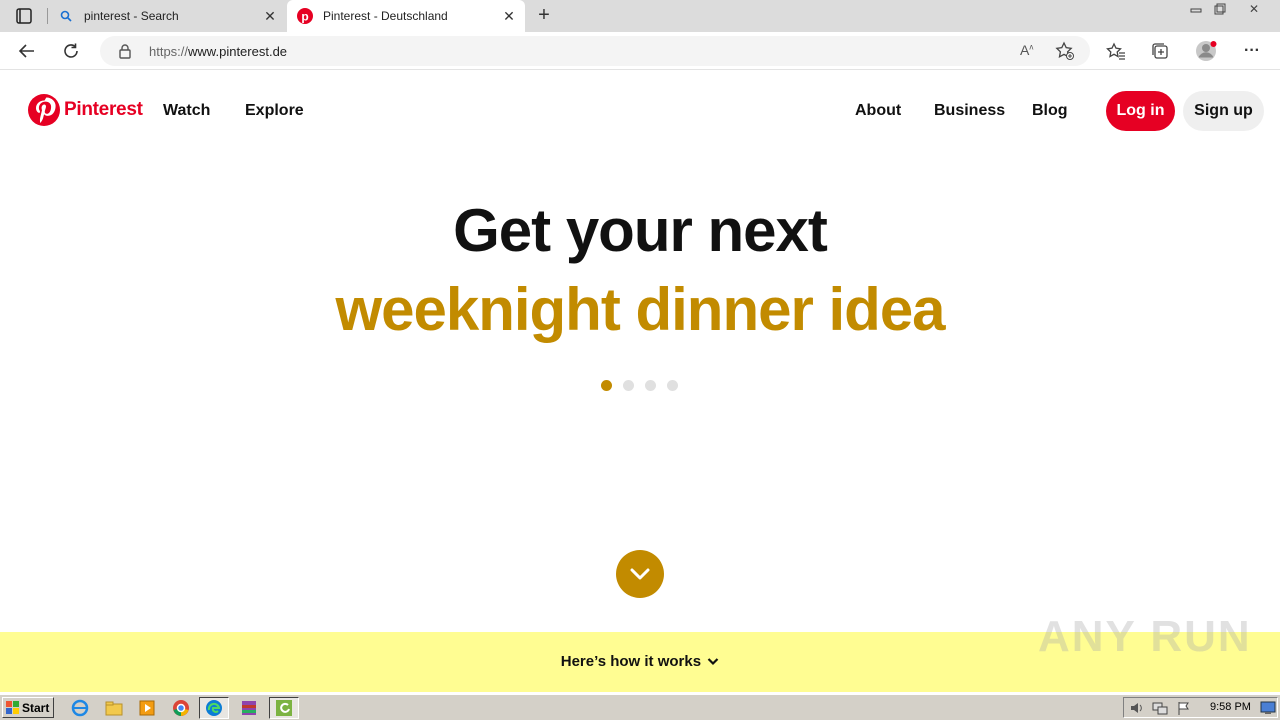 The width and height of the screenshot is (1280, 721). What do you see at coordinates (640, 230) in the screenshot?
I see `hero-headline: Get your next` at bounding box center [640, 230].